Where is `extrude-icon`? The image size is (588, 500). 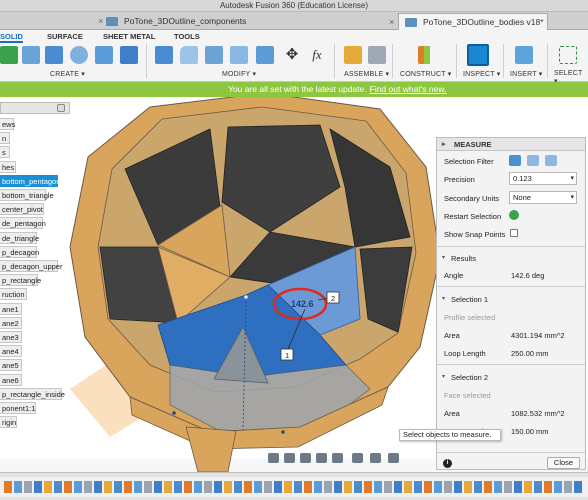 extrude-icon is located at coordinates (54, 55).